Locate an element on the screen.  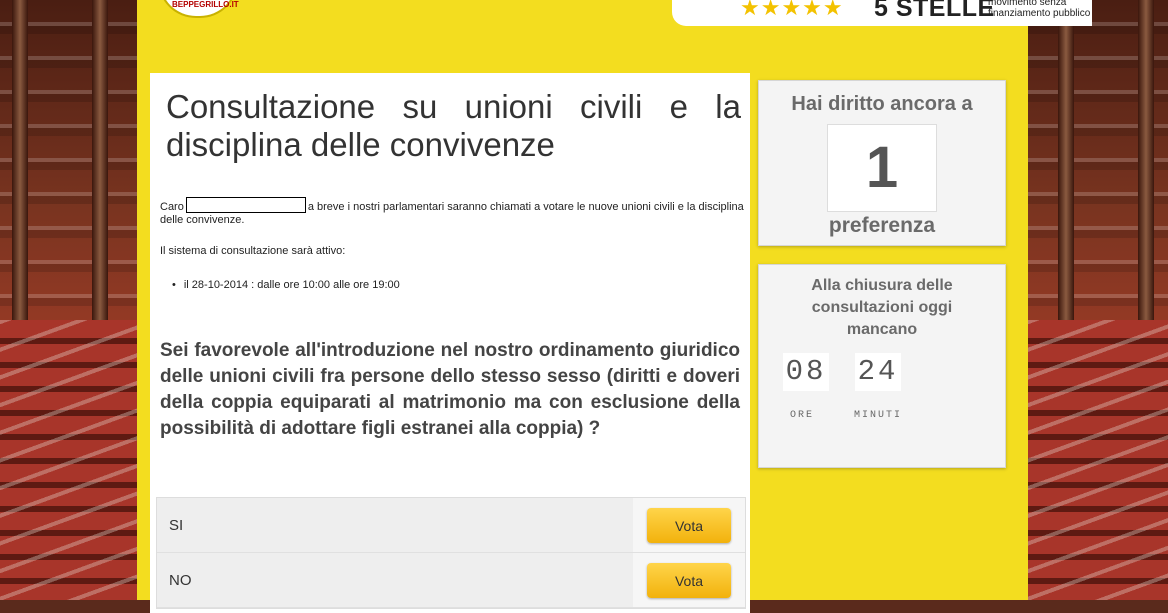
background-photo-right is located at coordinates (1098, 300).